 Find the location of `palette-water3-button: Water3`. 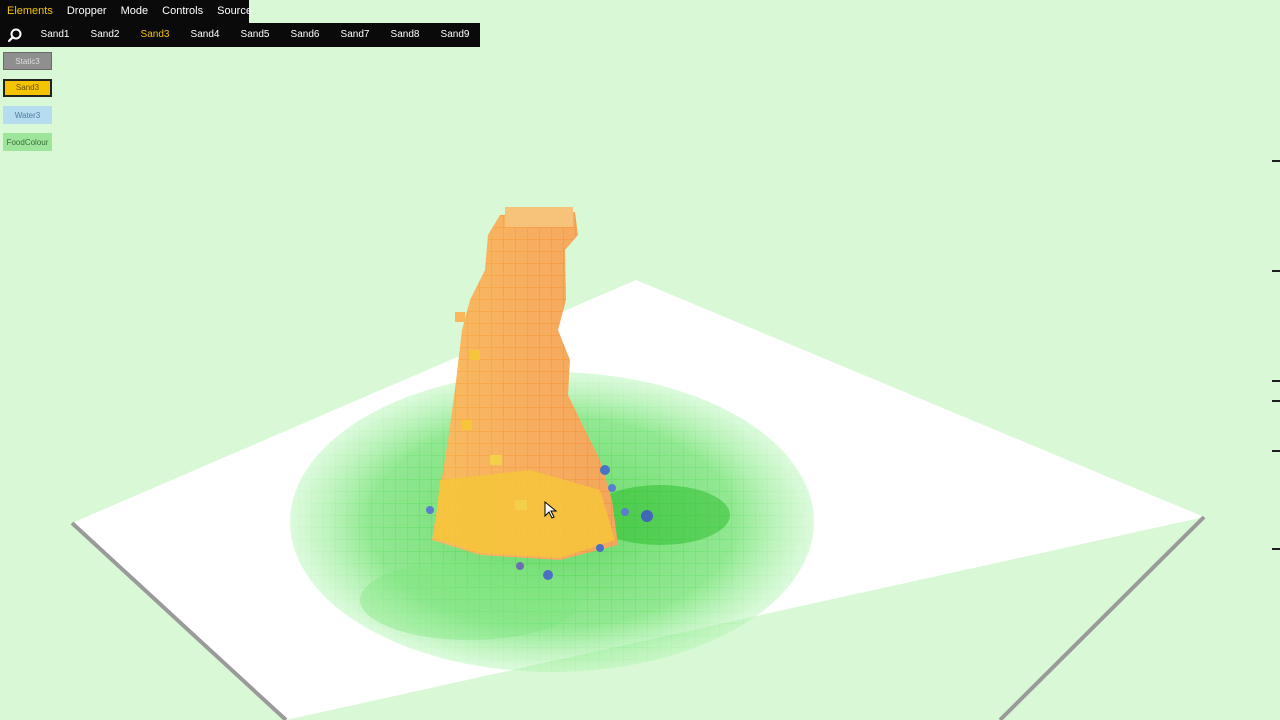

palette-water3-button: Water3 is located at coordinates (27, 115).